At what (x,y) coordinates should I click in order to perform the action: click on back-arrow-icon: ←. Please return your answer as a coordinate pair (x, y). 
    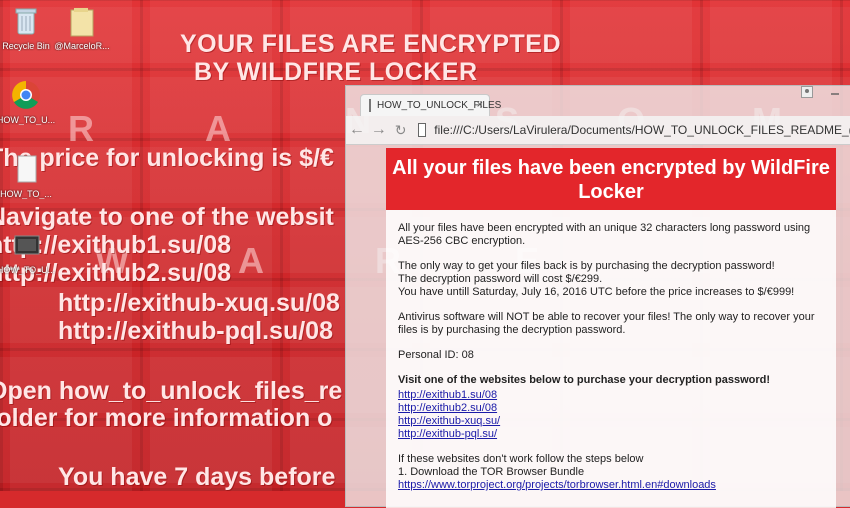
    Looking at the image, I should click on (357, 130).